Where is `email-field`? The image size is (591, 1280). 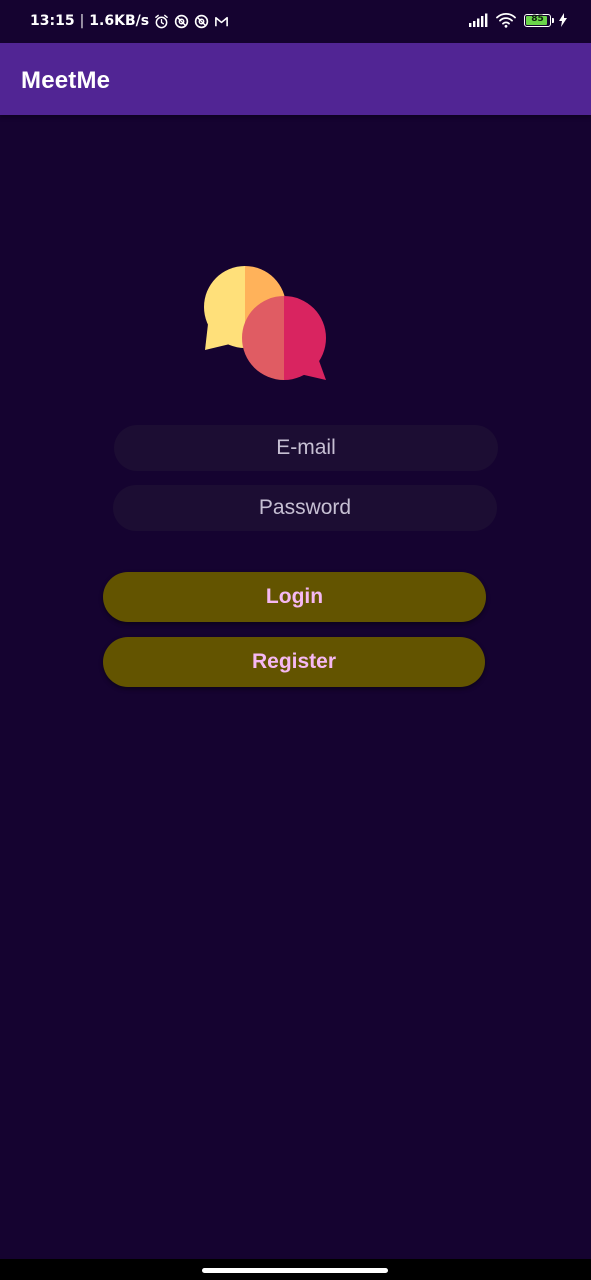
email-field is located at coordinates (306, 448).